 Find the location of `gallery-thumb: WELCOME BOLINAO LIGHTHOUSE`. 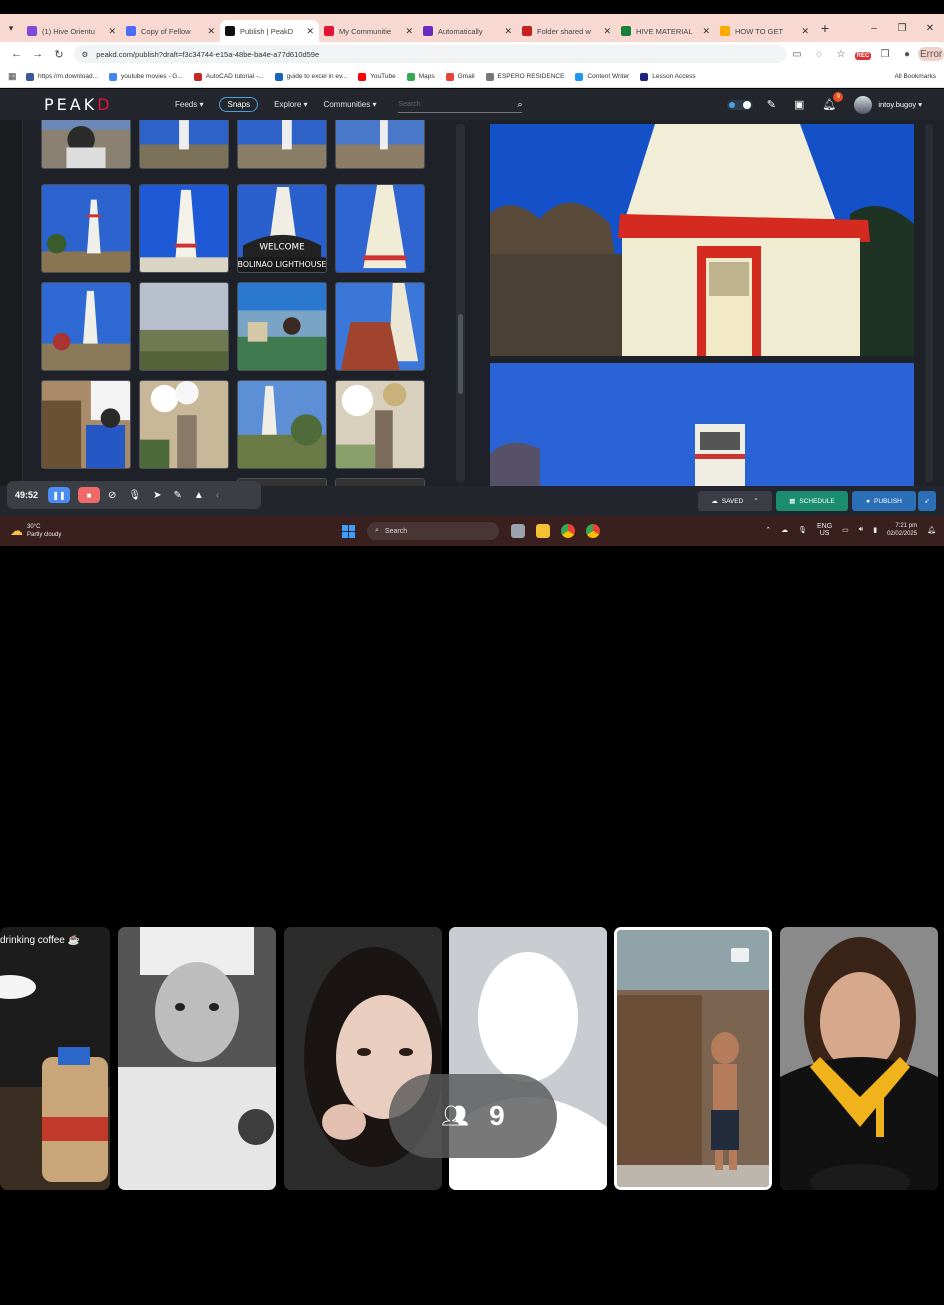

gallery-thumb: WELCOME BOLINAO LIGHTHOUSE is located at coordinates (282, 228).